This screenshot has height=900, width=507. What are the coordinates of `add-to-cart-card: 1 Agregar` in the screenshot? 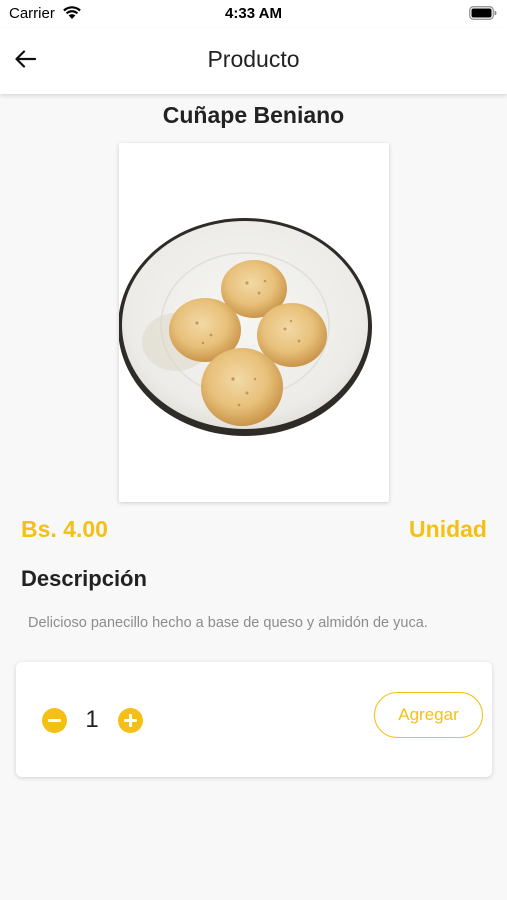 It's located at (254, 719).